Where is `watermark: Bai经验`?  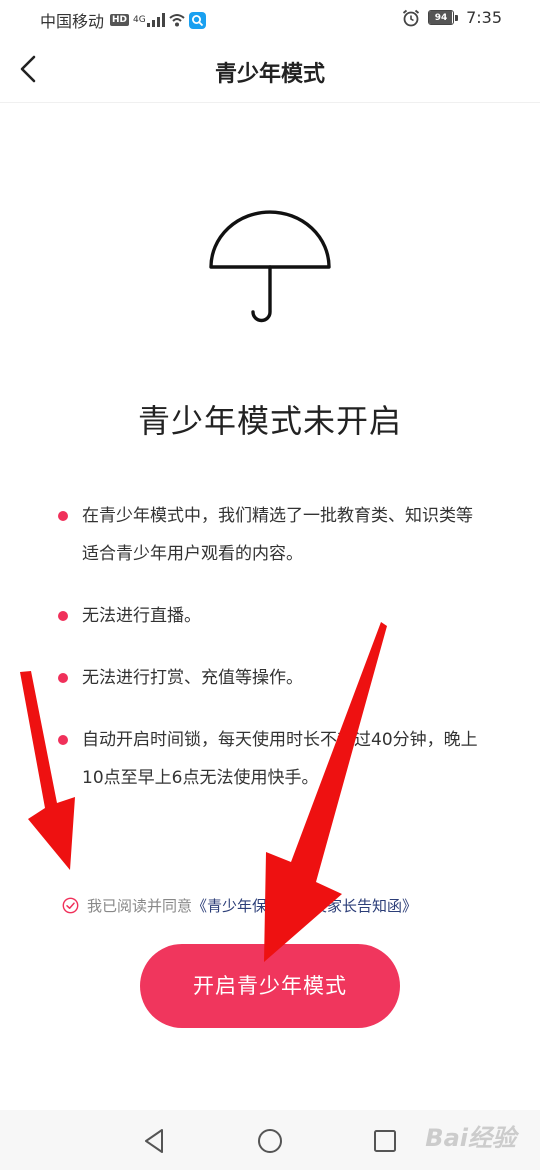 watermark: Bai经验 is located at coordinates (470, 1138).